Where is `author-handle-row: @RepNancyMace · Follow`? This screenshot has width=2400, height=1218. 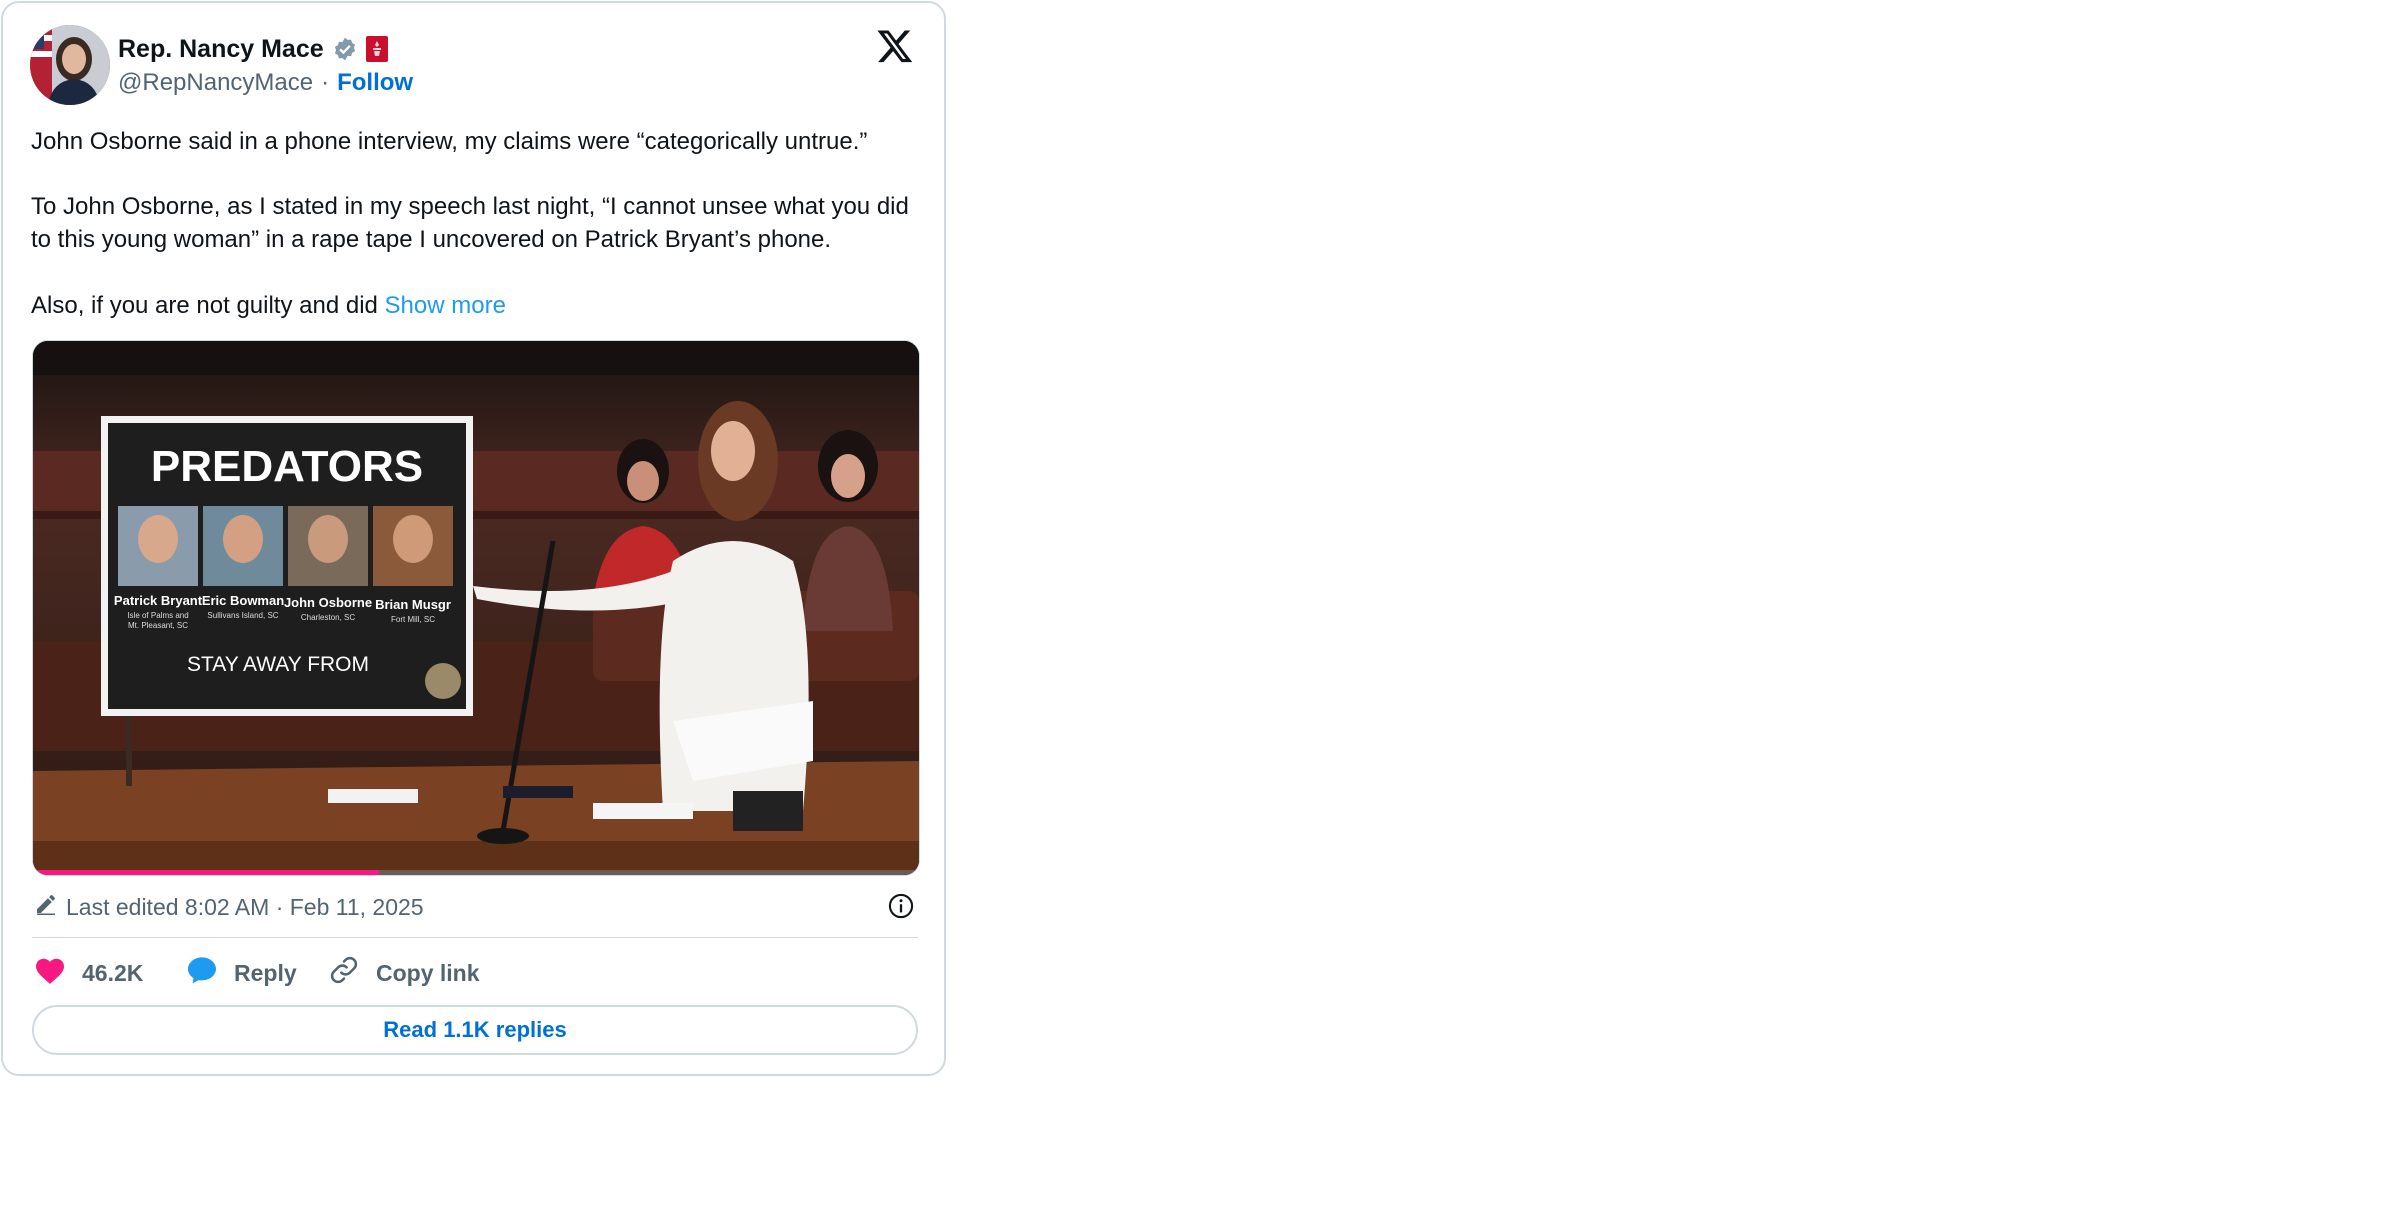 author-handle-row: @RepNancyMace · Follow is located at coordinates (265, 83).